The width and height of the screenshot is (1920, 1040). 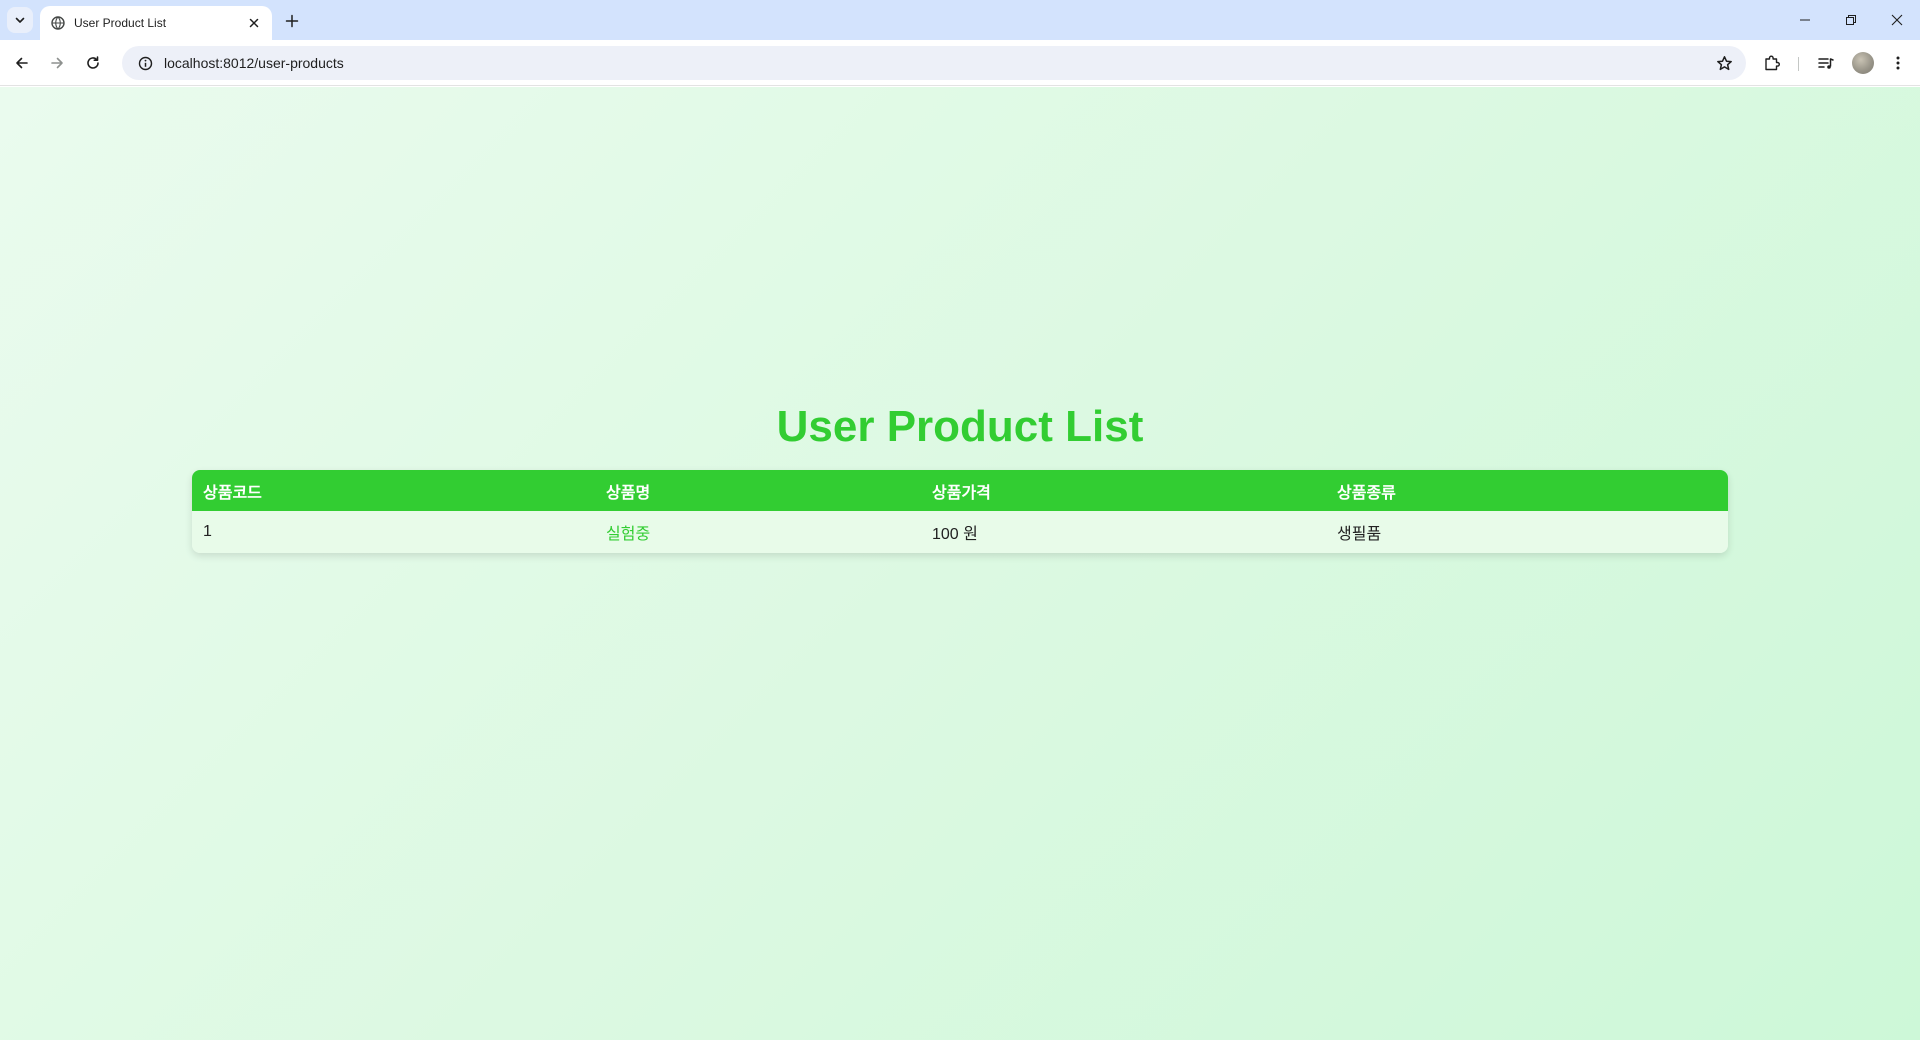 I want to click on back-button, so click(x=22, y=63).